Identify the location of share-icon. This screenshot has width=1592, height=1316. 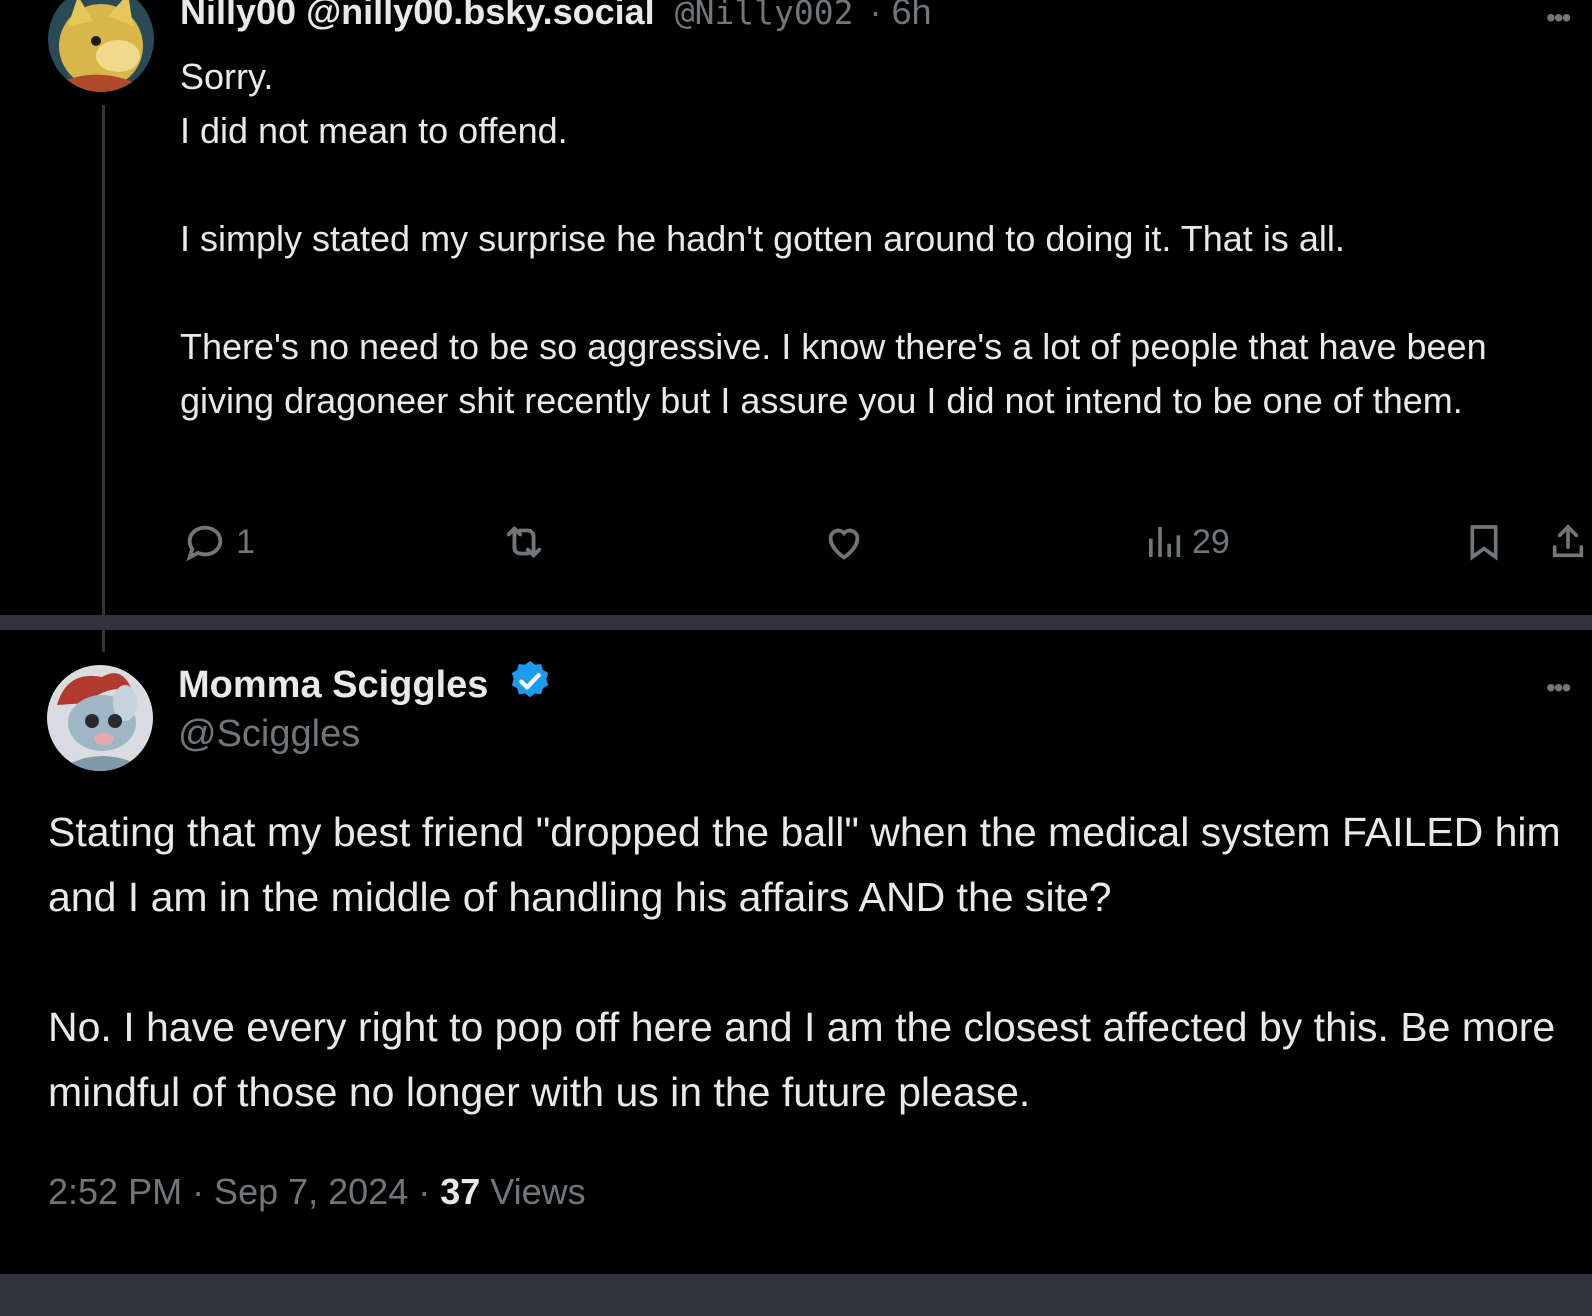
(1568, 542).